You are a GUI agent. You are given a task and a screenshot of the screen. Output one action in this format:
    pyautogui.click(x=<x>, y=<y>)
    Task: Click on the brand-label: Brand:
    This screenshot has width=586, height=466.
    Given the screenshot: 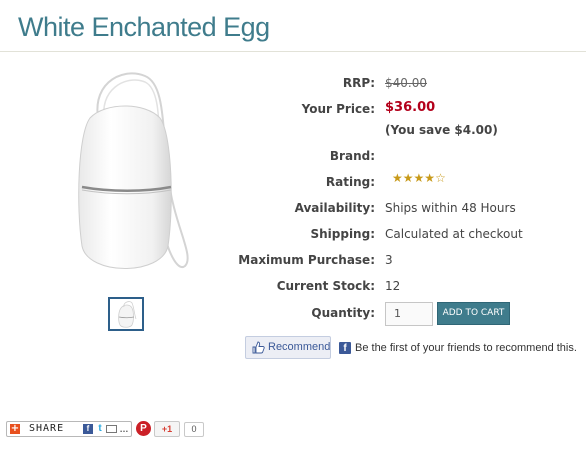 What is the action you would take?
    pyautogui.click(x=352, y=156)
    